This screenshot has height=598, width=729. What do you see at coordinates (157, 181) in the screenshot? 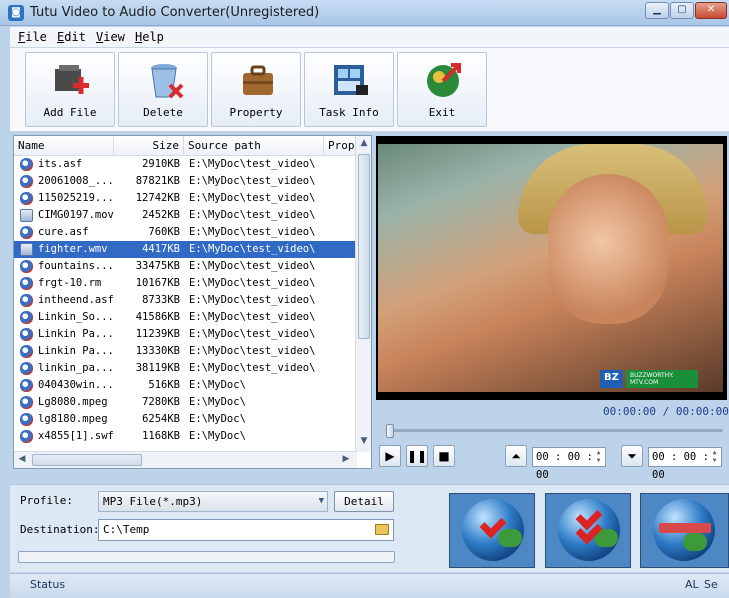
I see `file-size: 87821KB` at bounding box center [157, 181].